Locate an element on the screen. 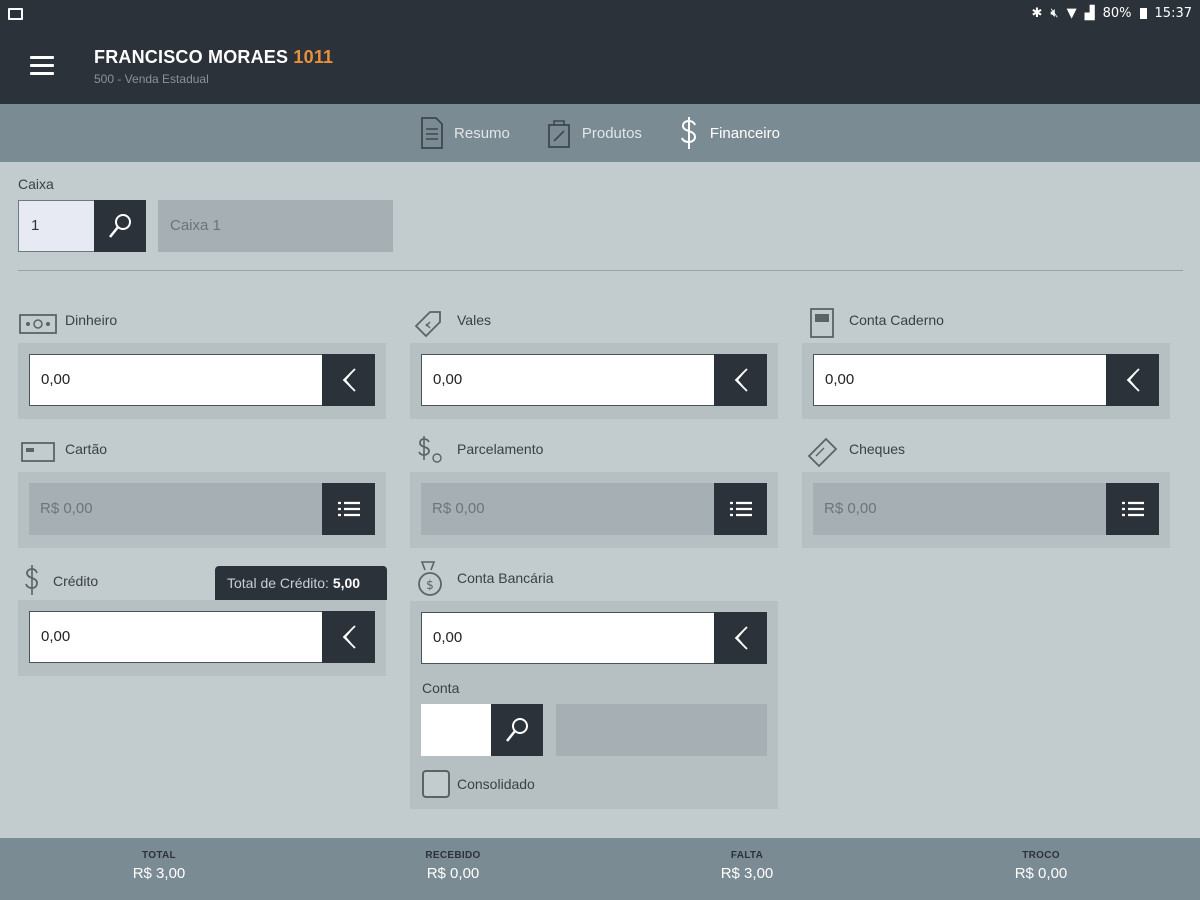 This screenshot has height=900, width=1200. falta-value: R$ 3,00 is located at coordinates (747, 873).